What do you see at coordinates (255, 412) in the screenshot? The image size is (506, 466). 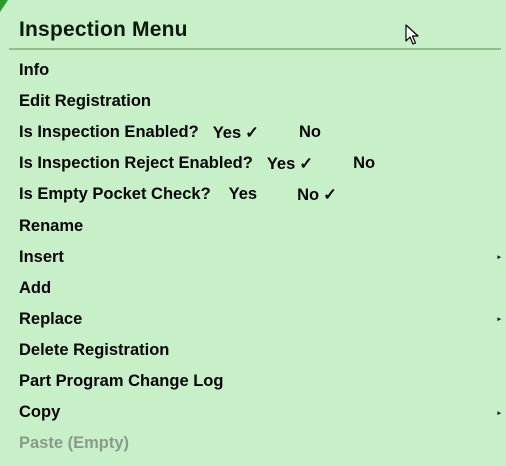 I see `menu-item-copy: Copy ▸` at bounding box center [255, 412].